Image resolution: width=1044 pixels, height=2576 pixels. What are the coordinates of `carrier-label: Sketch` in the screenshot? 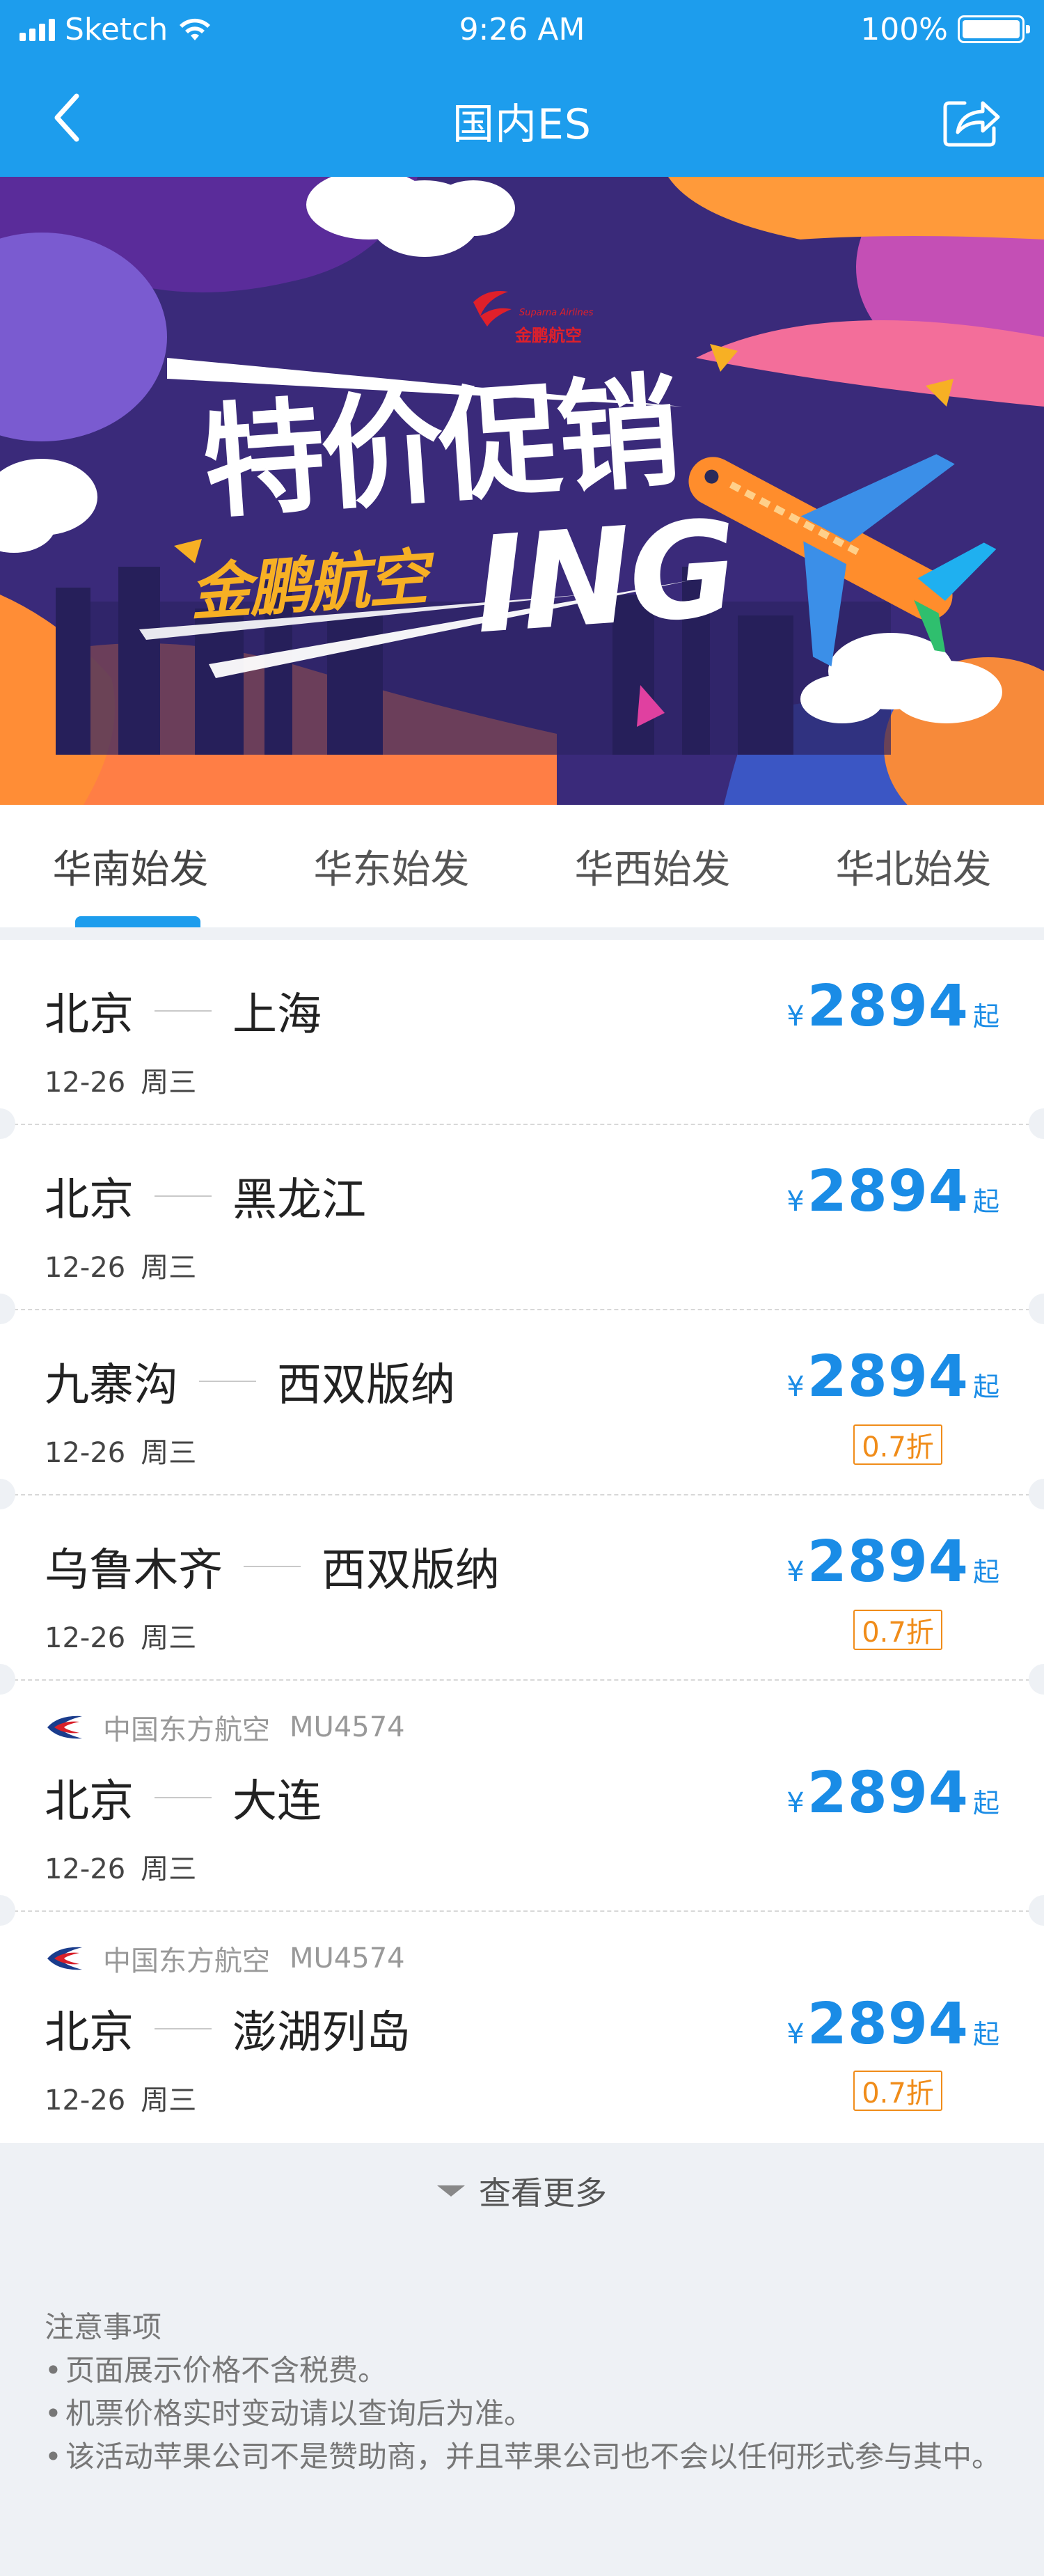 It's located at (116, 29).